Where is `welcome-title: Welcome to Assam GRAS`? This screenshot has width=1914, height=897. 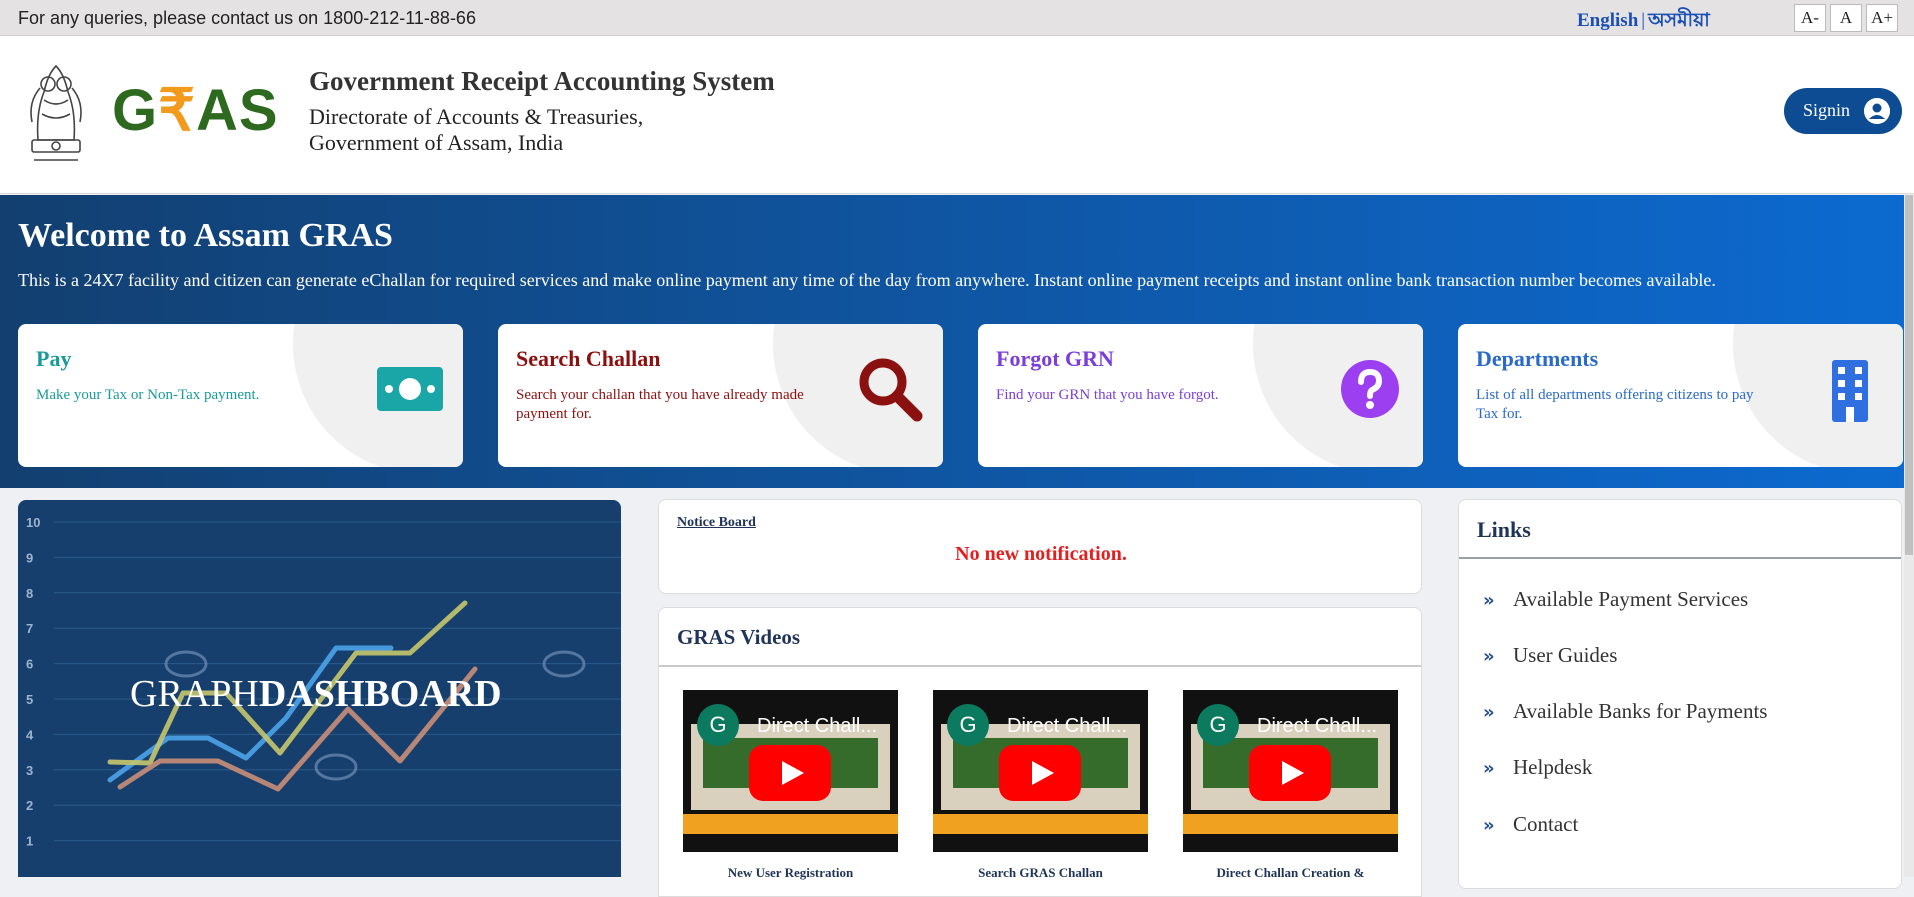 welcome-title: Welcome to Assam GRAS is located at coordinates (205, 235).